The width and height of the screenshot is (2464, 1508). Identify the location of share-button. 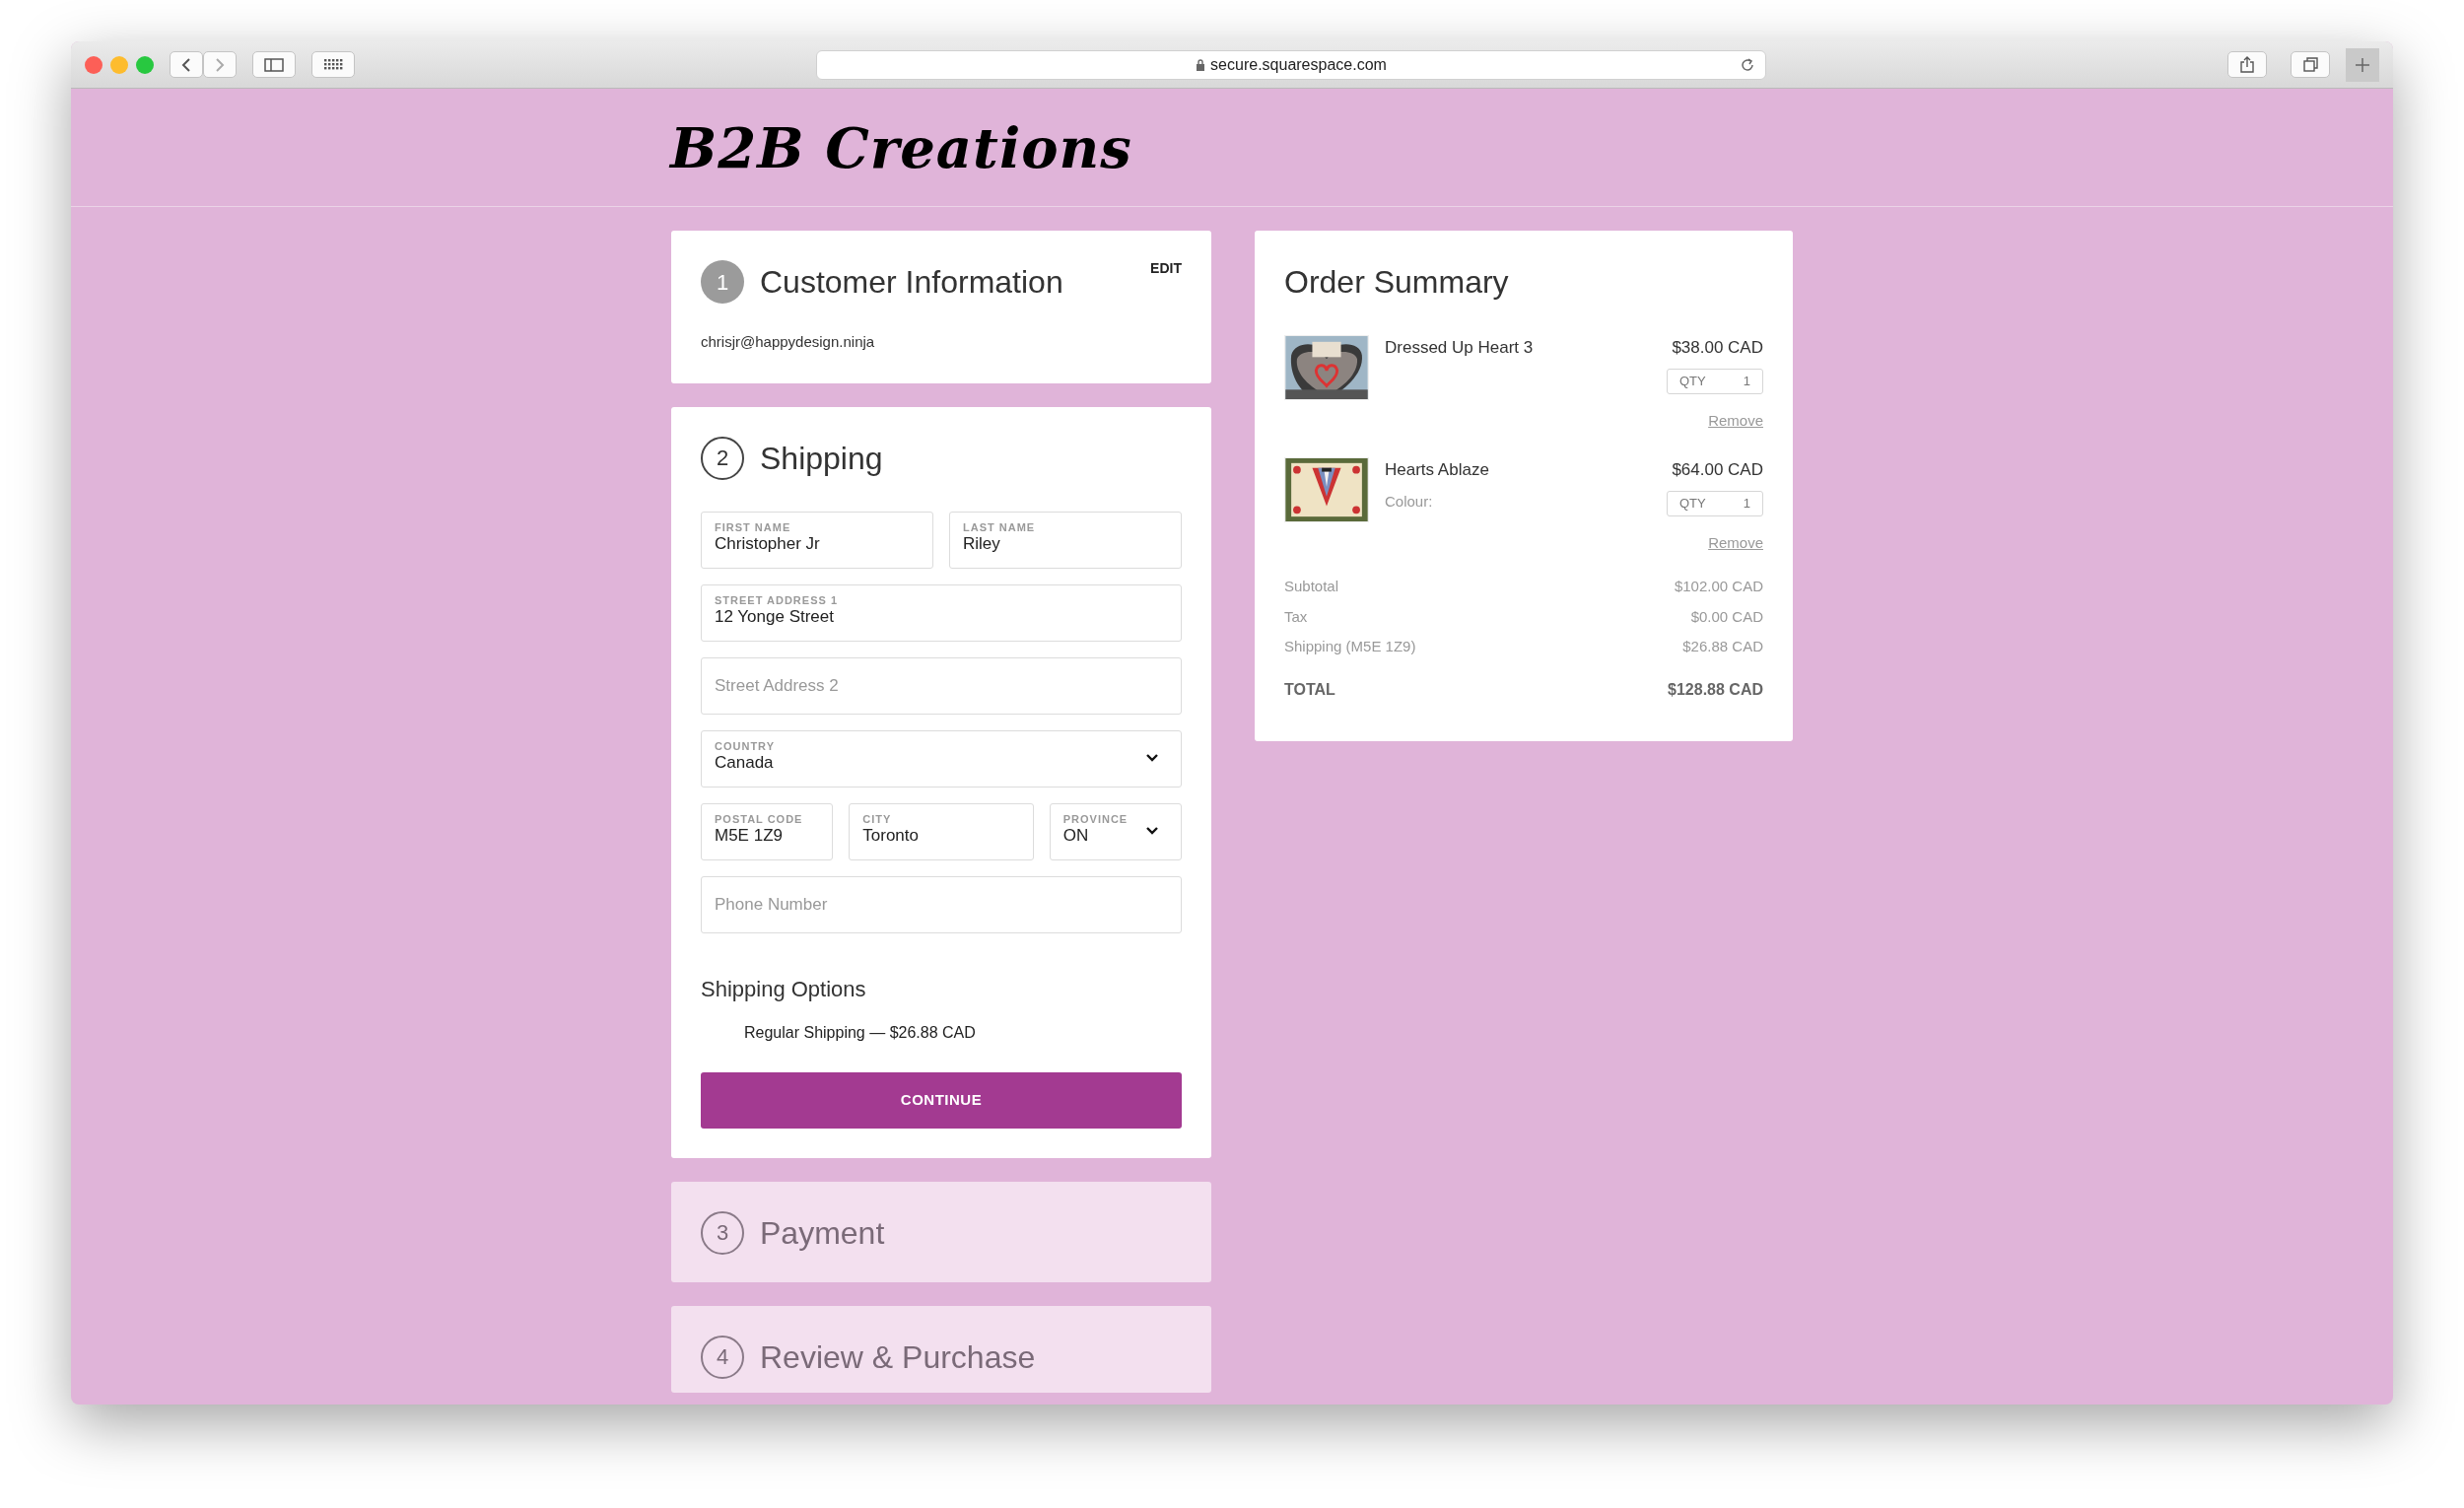
(2247, 64).